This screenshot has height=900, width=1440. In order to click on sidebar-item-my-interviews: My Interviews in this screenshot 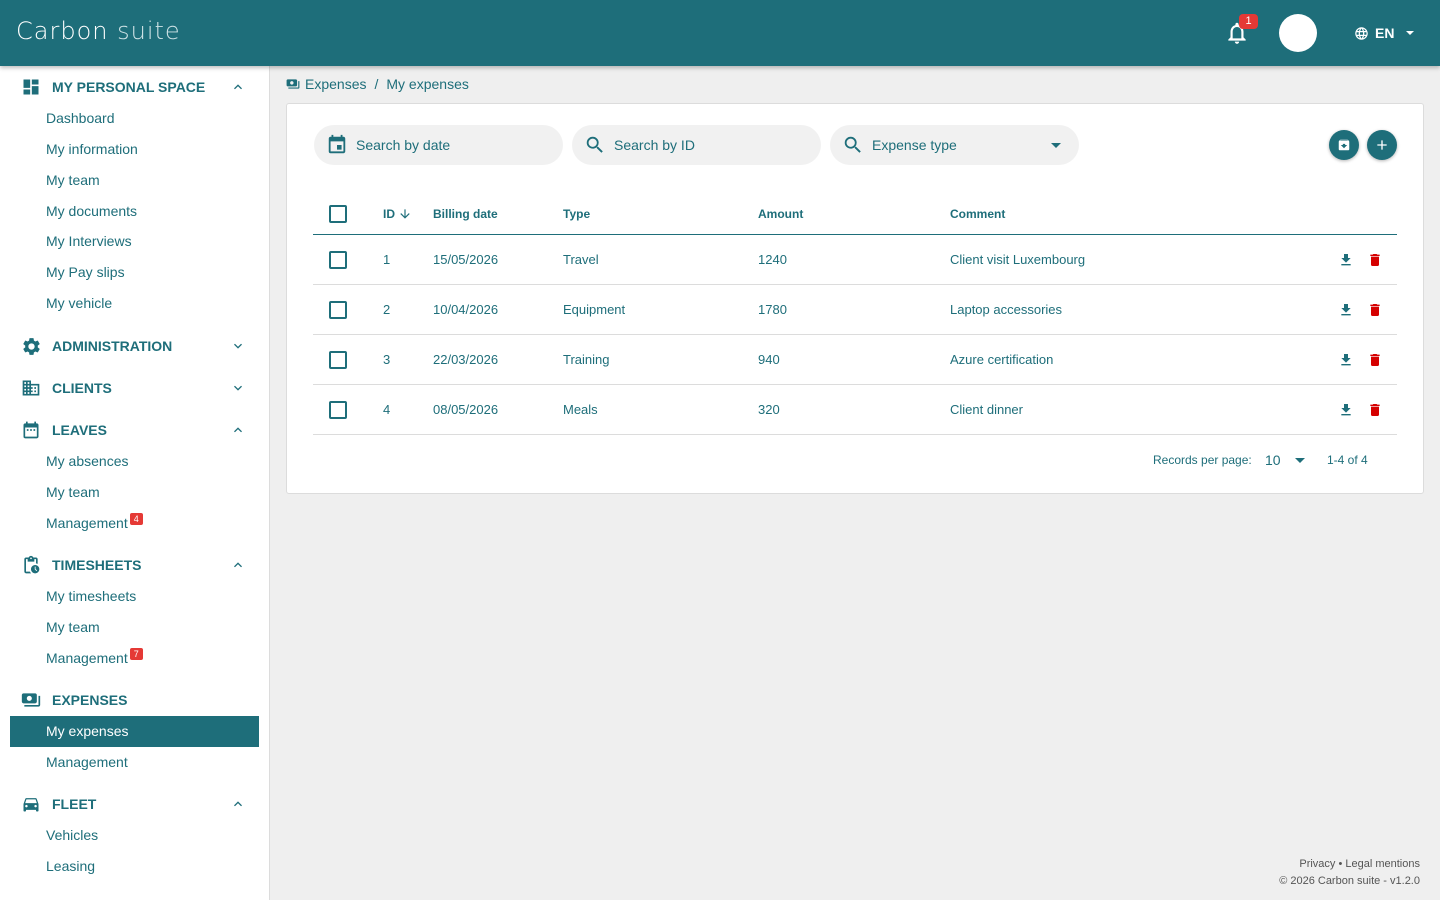, I will do `click(89, 241)`.